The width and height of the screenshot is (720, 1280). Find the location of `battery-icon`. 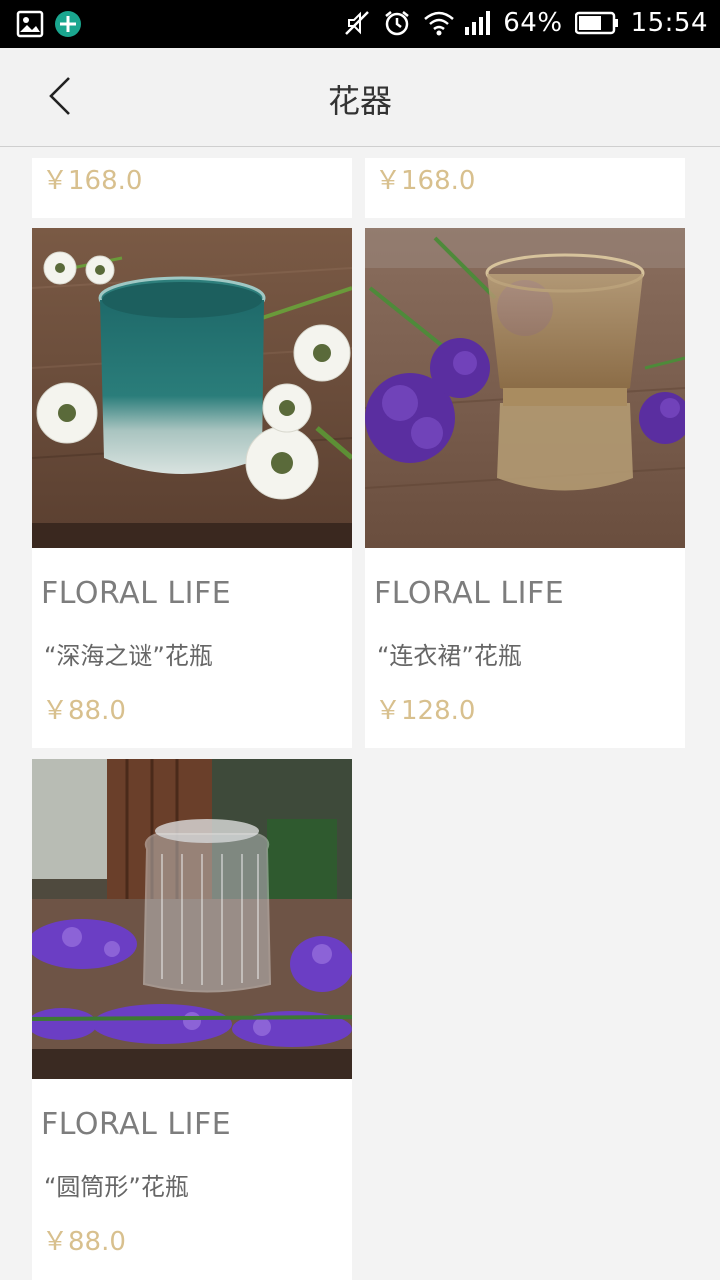

battery-icon is located at coordinates (596, 23).